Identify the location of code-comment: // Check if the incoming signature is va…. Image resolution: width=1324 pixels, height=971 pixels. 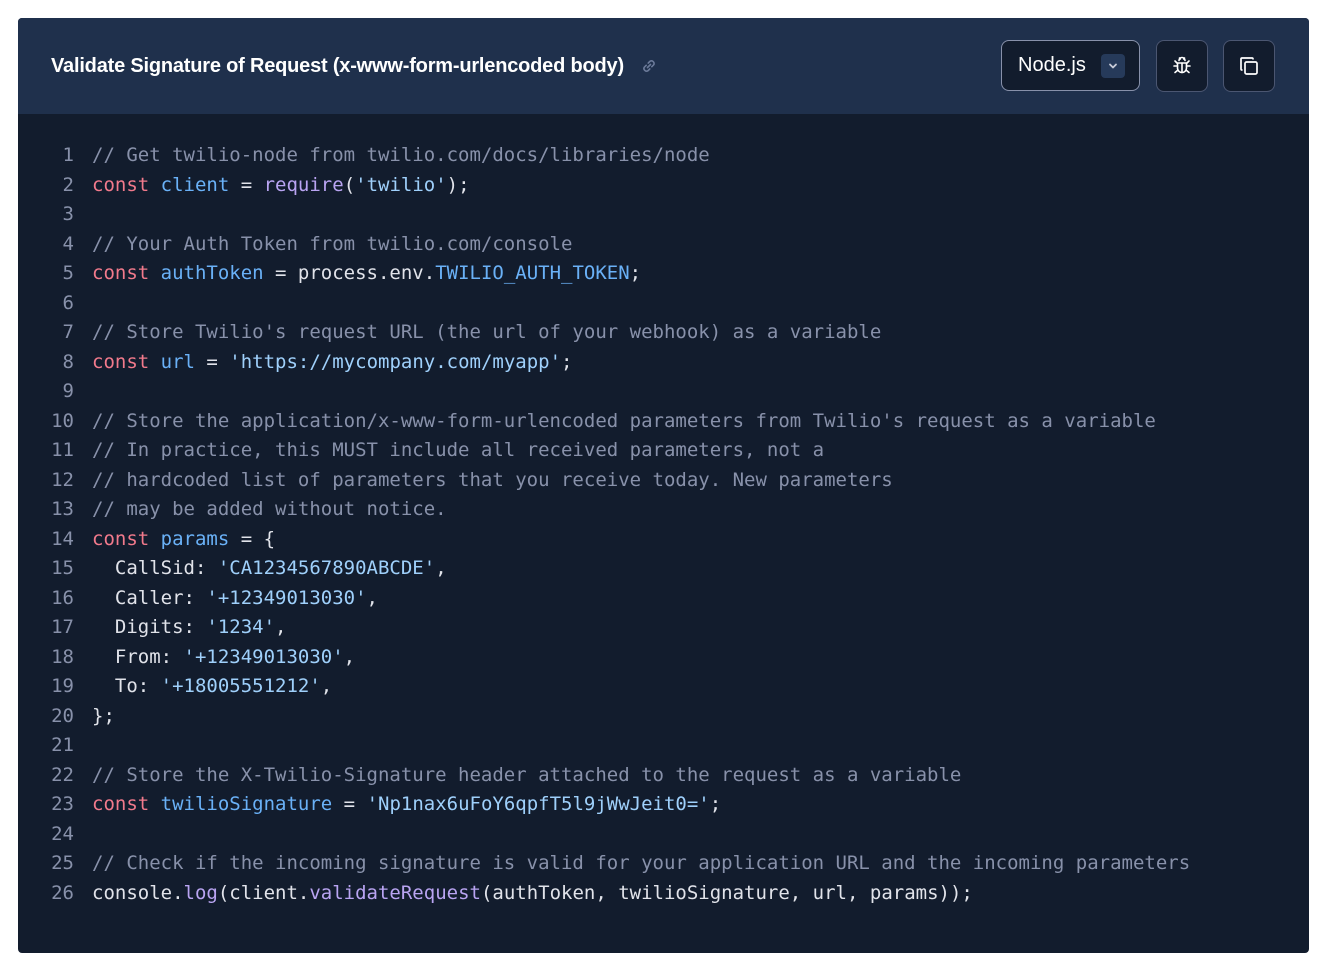
(641, 863).